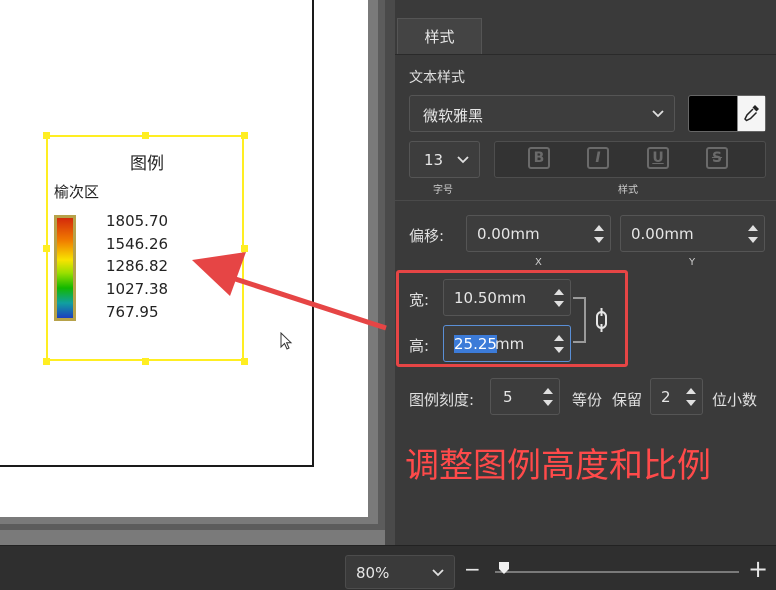 Image resolution: width=776 pixels, height=590 pixels. I want to click on zoom-out-button: −, so click(472, 569).